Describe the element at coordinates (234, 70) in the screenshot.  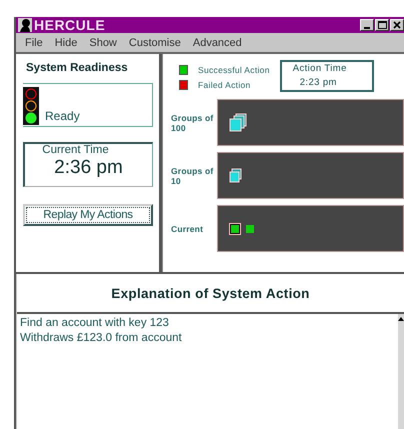
I see `legend-label: Successful Action` at that location.